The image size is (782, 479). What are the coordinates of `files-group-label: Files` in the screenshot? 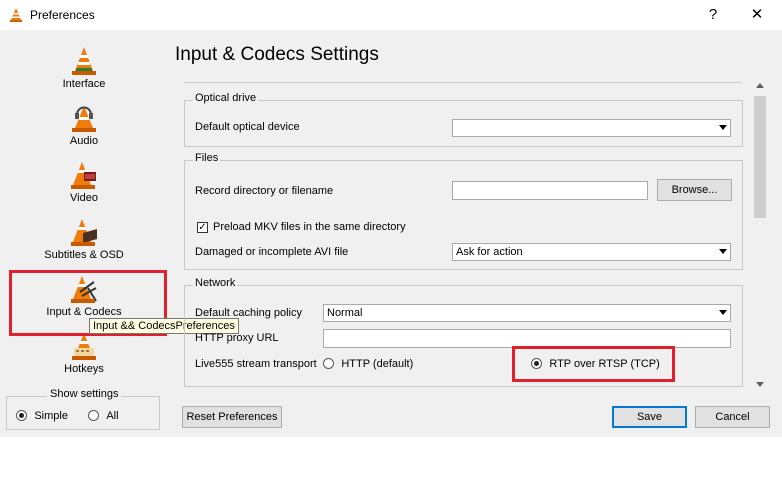 It's located at (207, 158).